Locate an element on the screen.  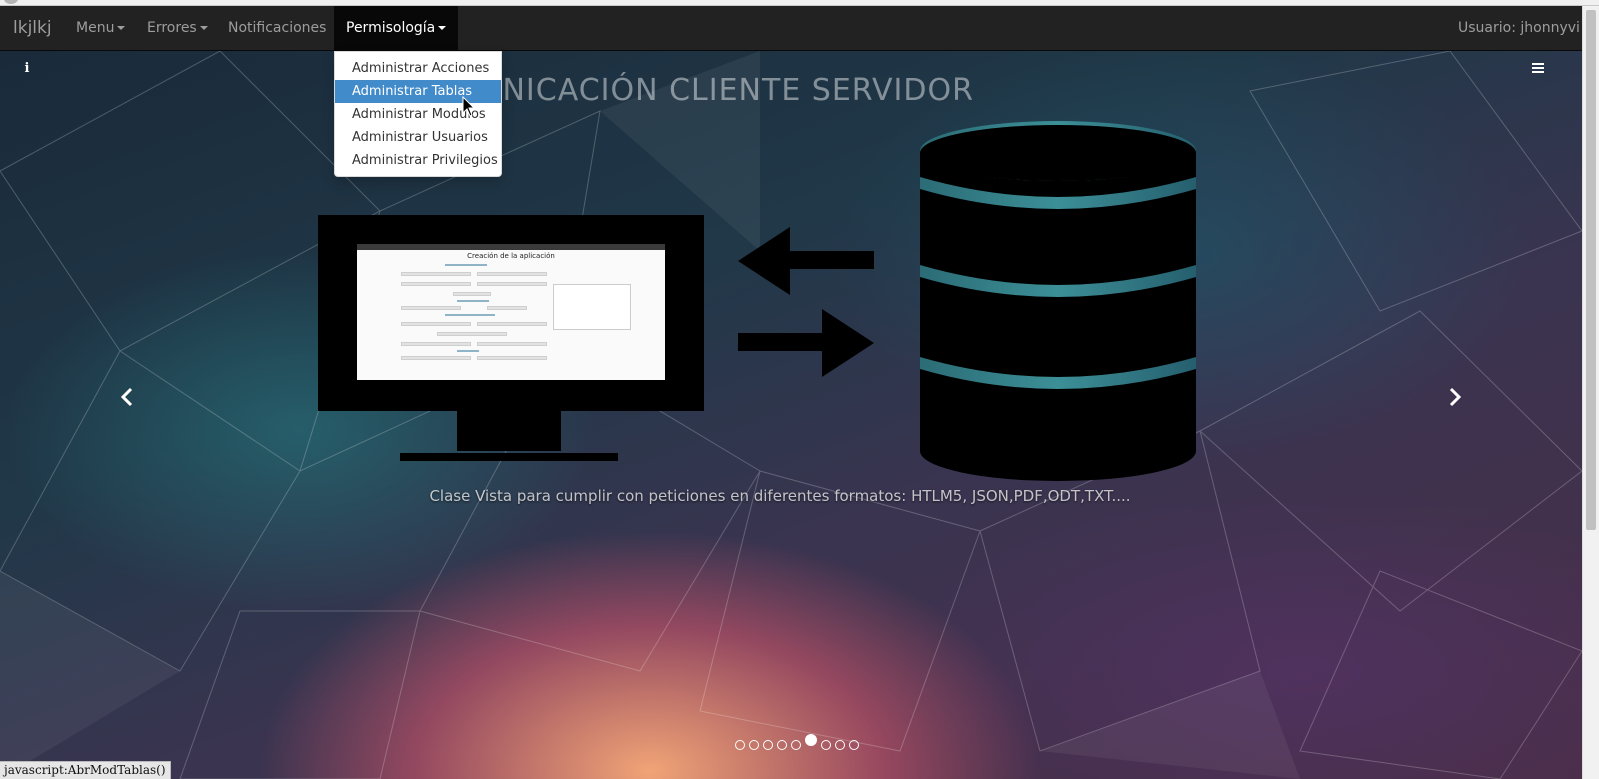
menu-item-administrar-usuarios: Administrar Usuarios is located at coordinates (418, 137).